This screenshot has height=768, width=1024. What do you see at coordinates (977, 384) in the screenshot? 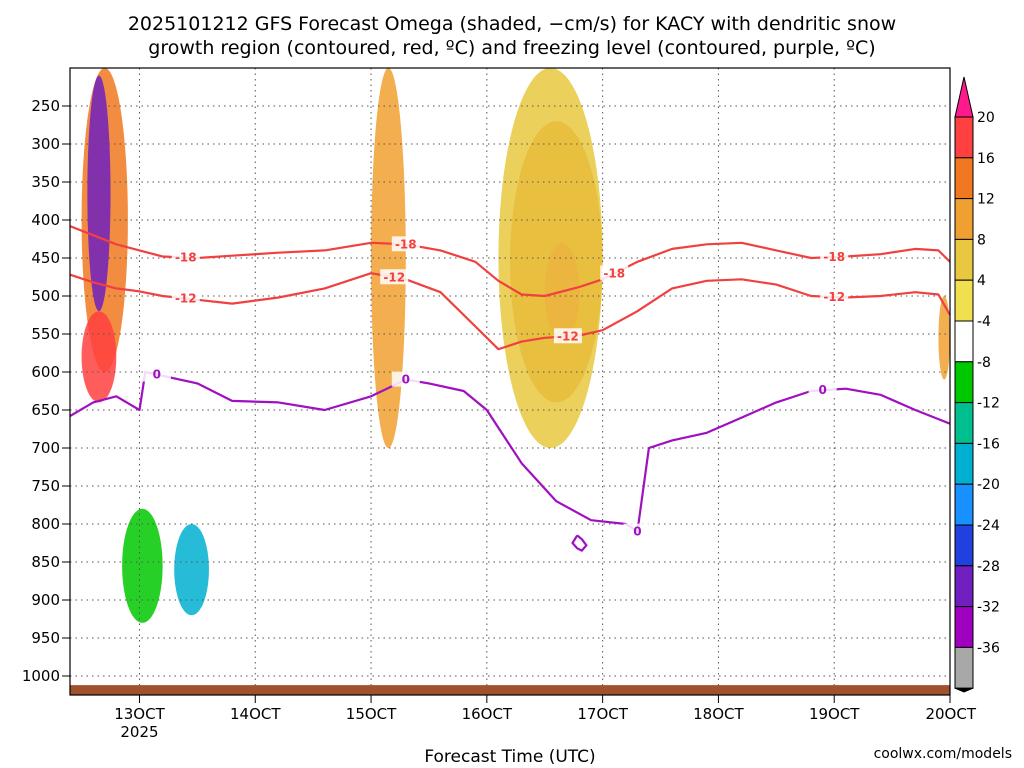
I see `colorbar: 20 16 12 8 4 -4 -8 -12 -16 -20 -24 -28 -32 -36` at bounding box center [977, 384].